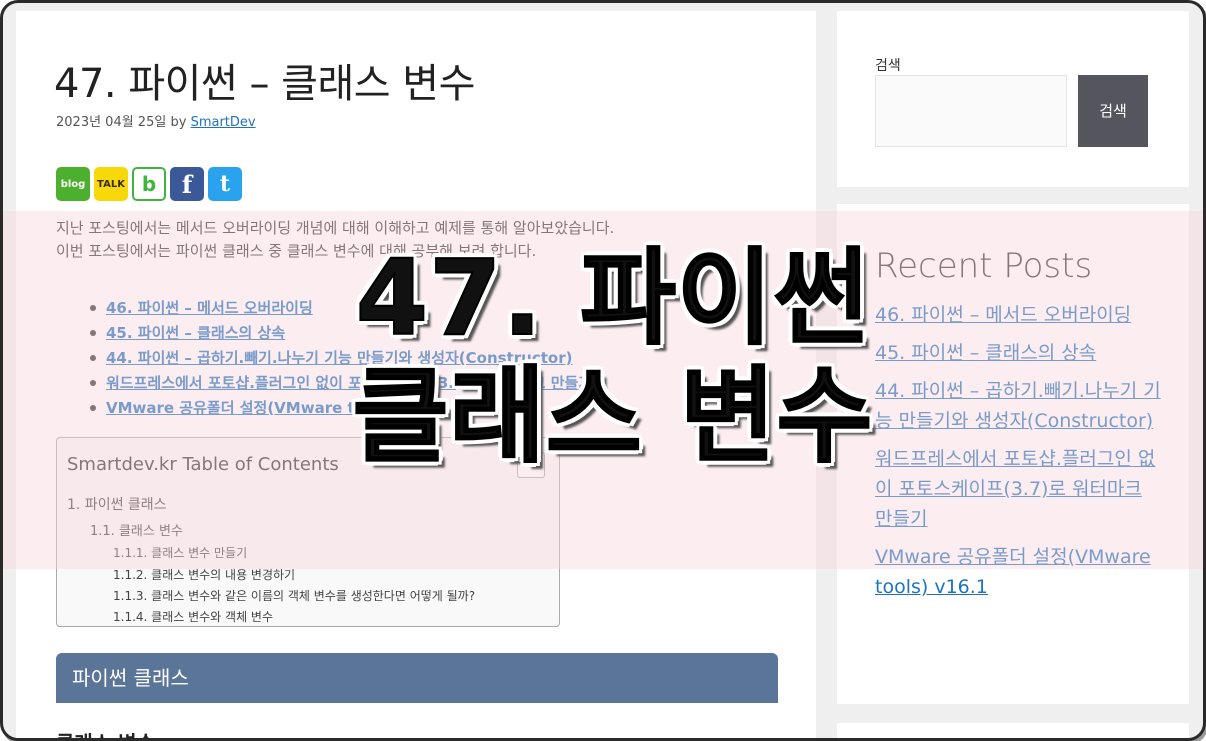 The height and width of the screenshot is (741, 1206). What do you see at coordinates (187, 184) in the screenshot?
I see `facebook-icon: f` at bounding box center [187, 184].